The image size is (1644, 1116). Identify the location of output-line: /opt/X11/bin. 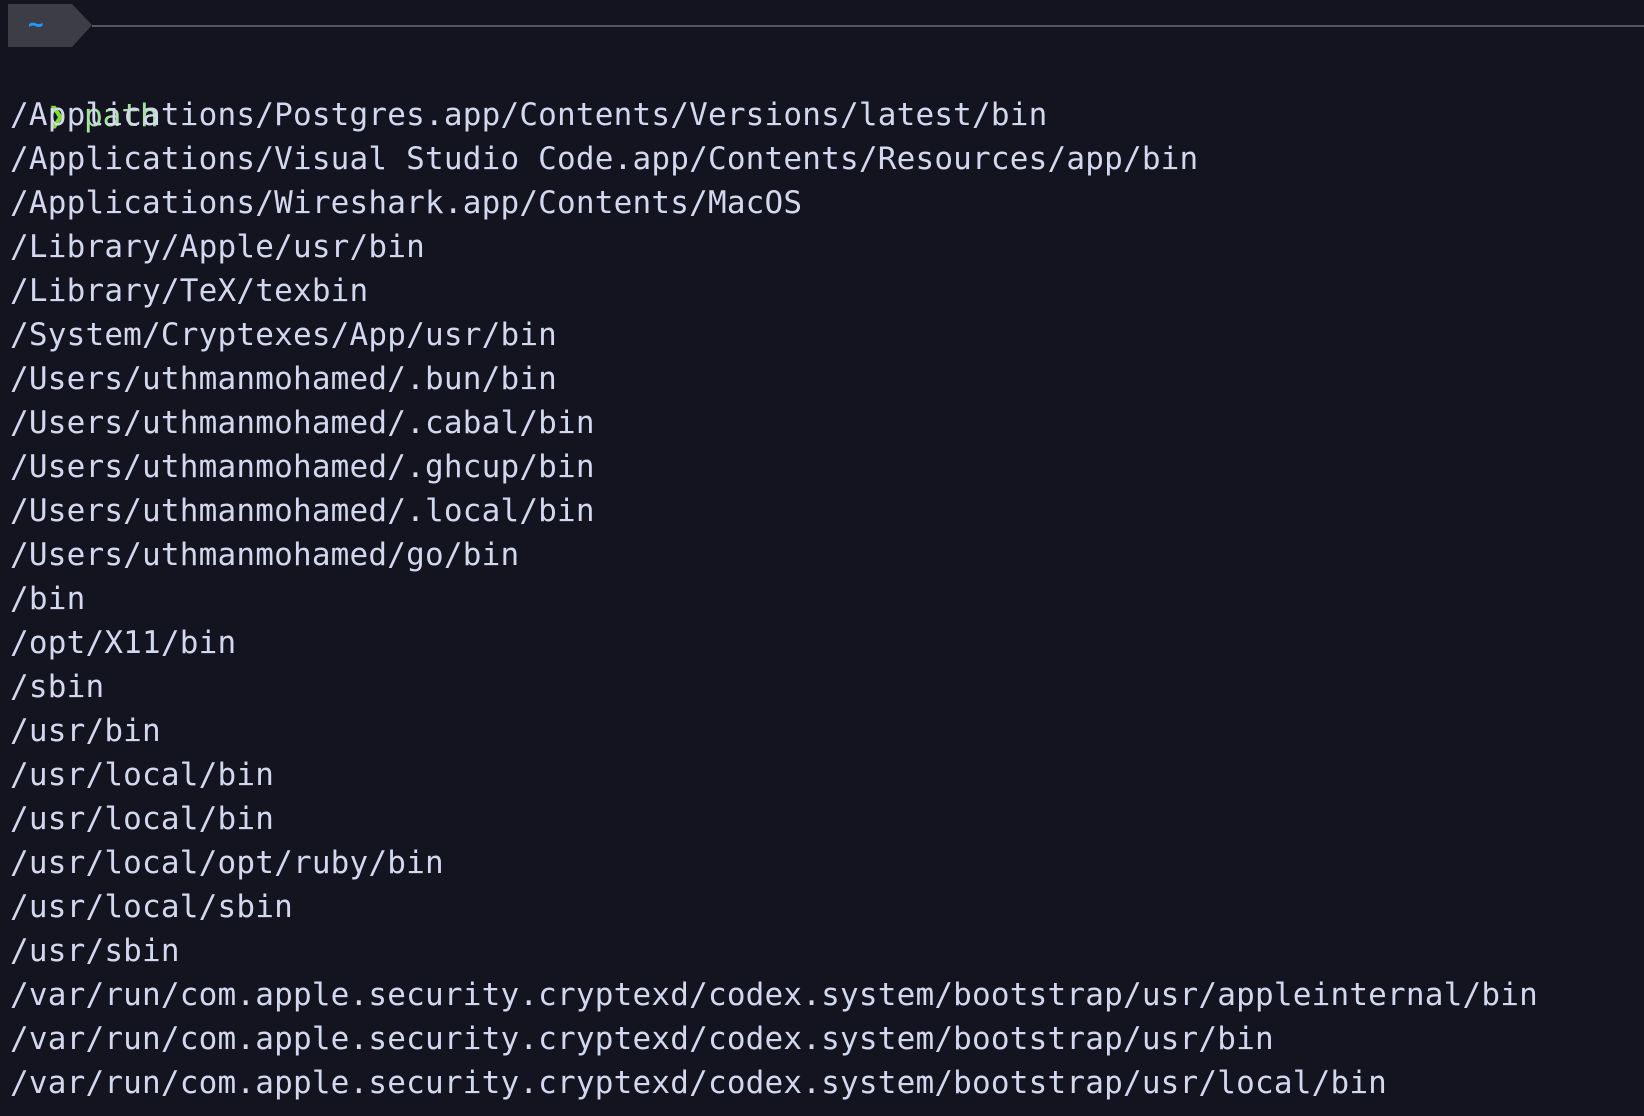
(123, 643).